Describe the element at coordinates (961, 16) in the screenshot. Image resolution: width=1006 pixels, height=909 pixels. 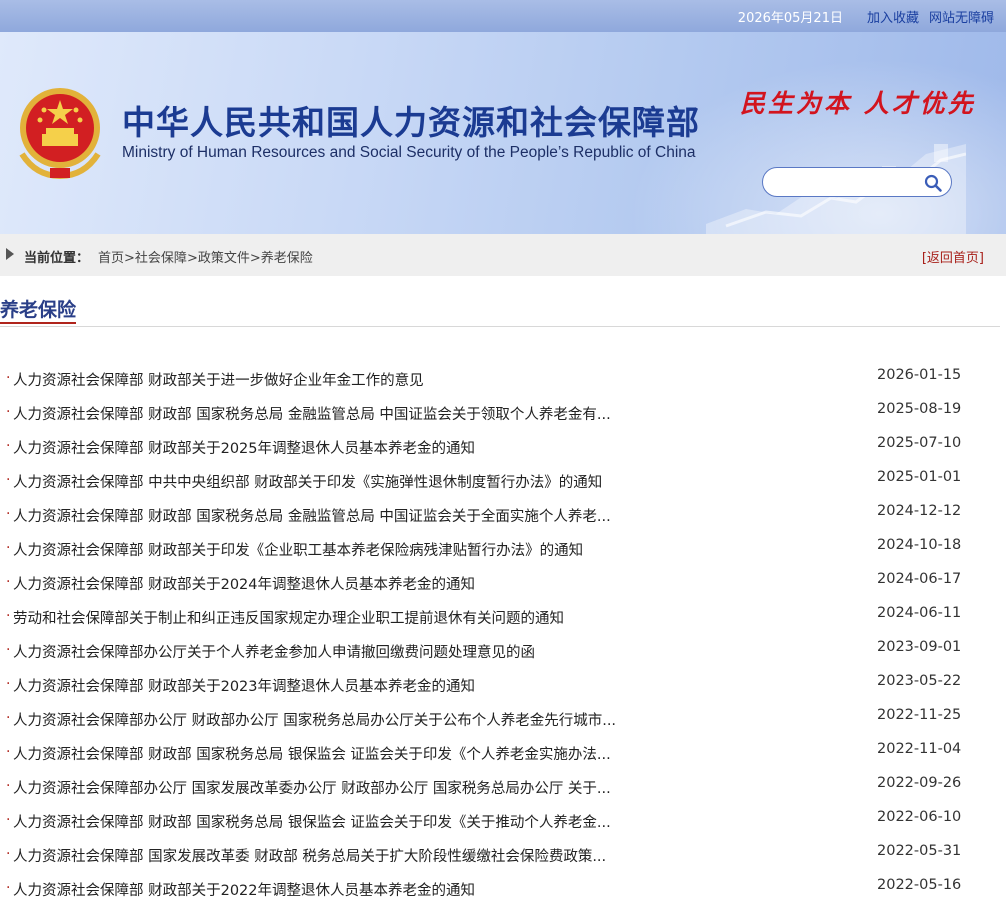
I see `accessibility-link: 网站无障碍` at that location.